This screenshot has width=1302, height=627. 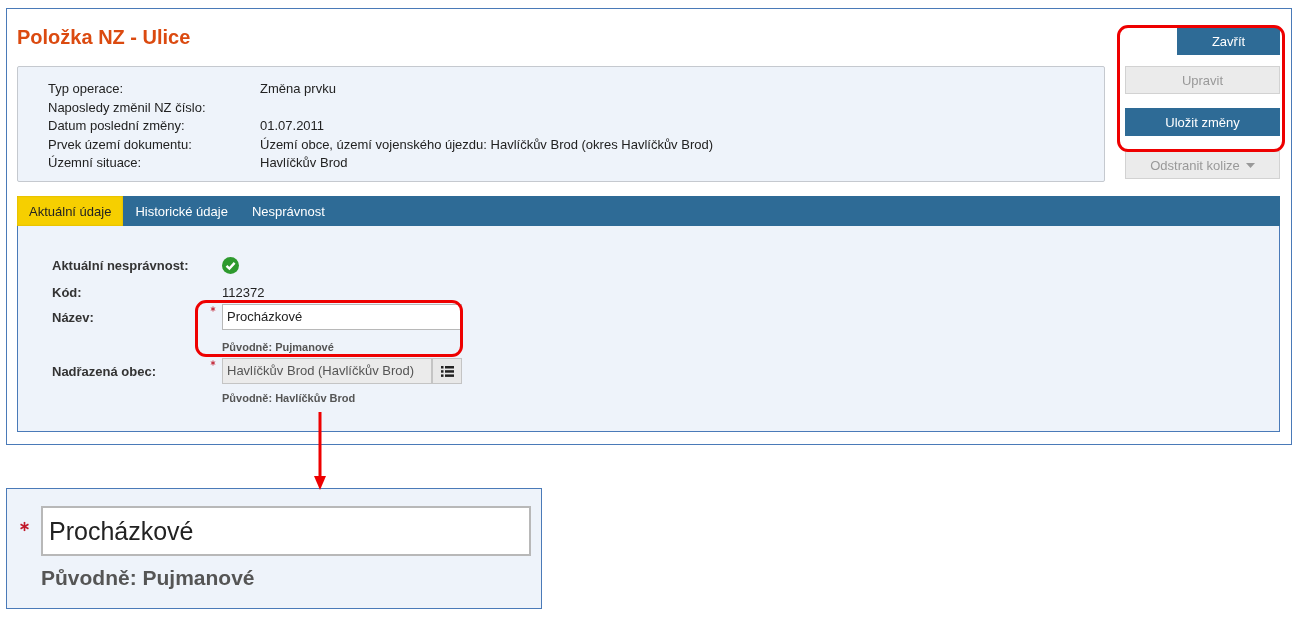 I want to click on field-value: 112372, so click(x=244, y=292).